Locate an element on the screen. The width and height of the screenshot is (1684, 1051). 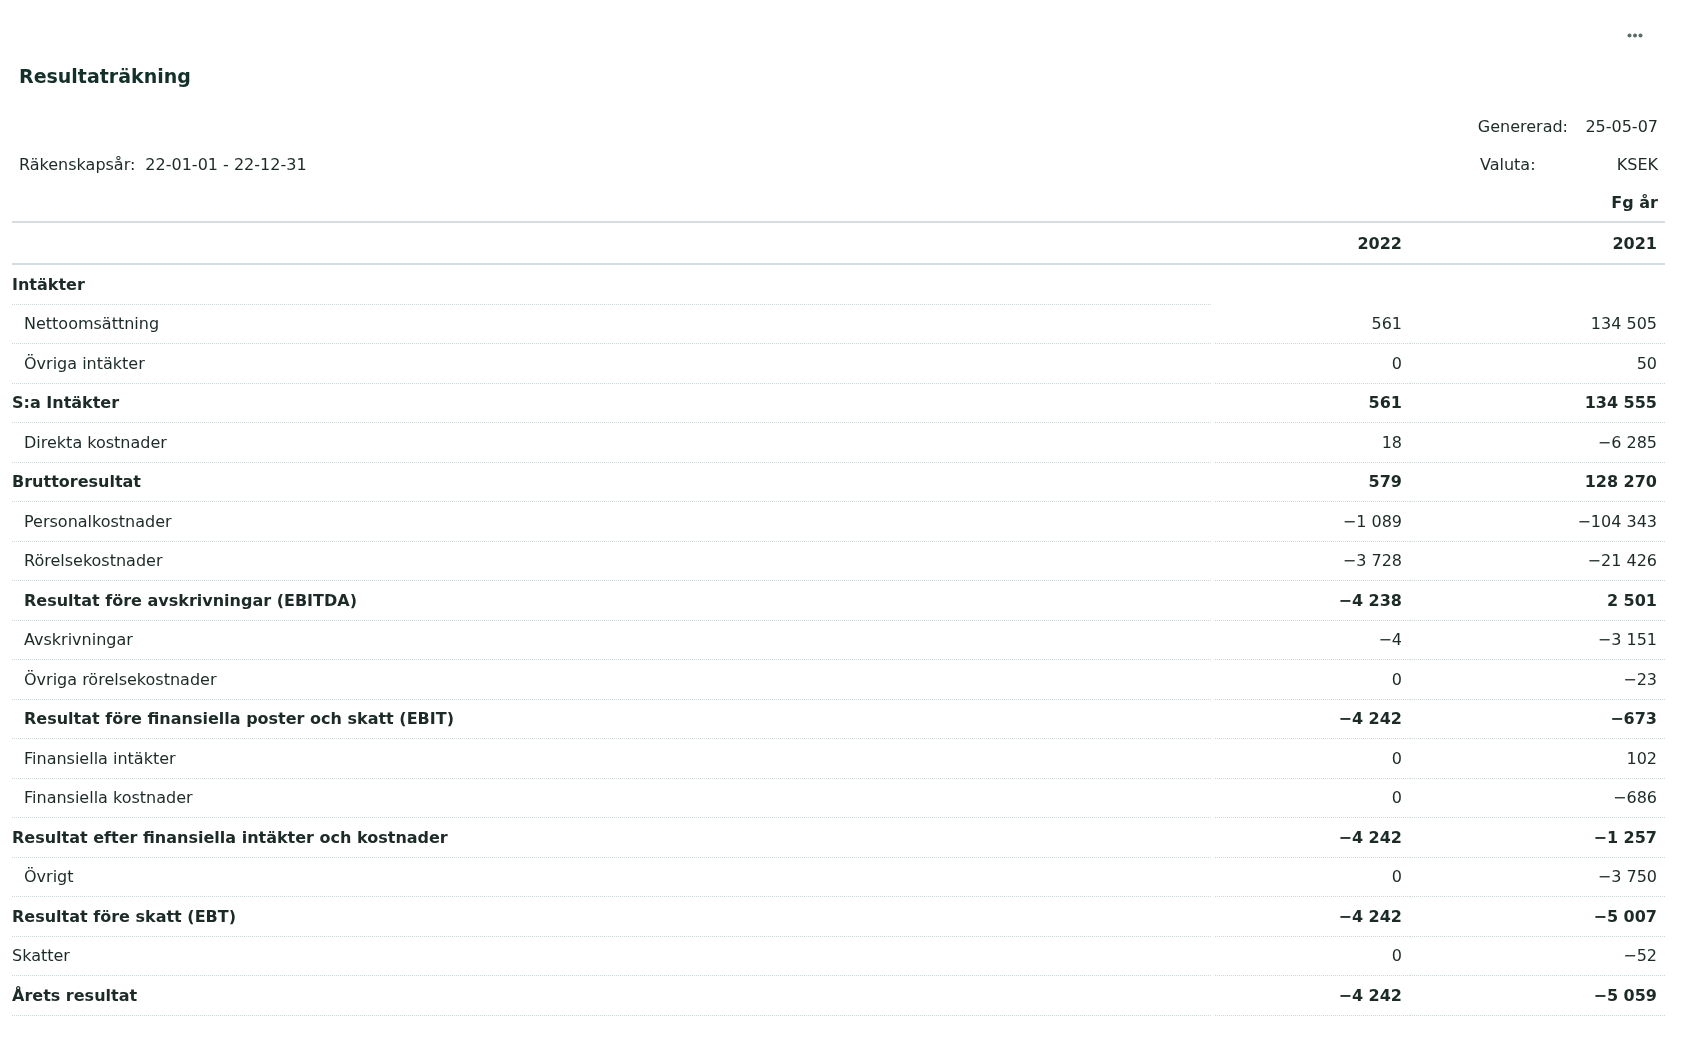
currency-label: Valuta: is located at coordinates (1508, 164).